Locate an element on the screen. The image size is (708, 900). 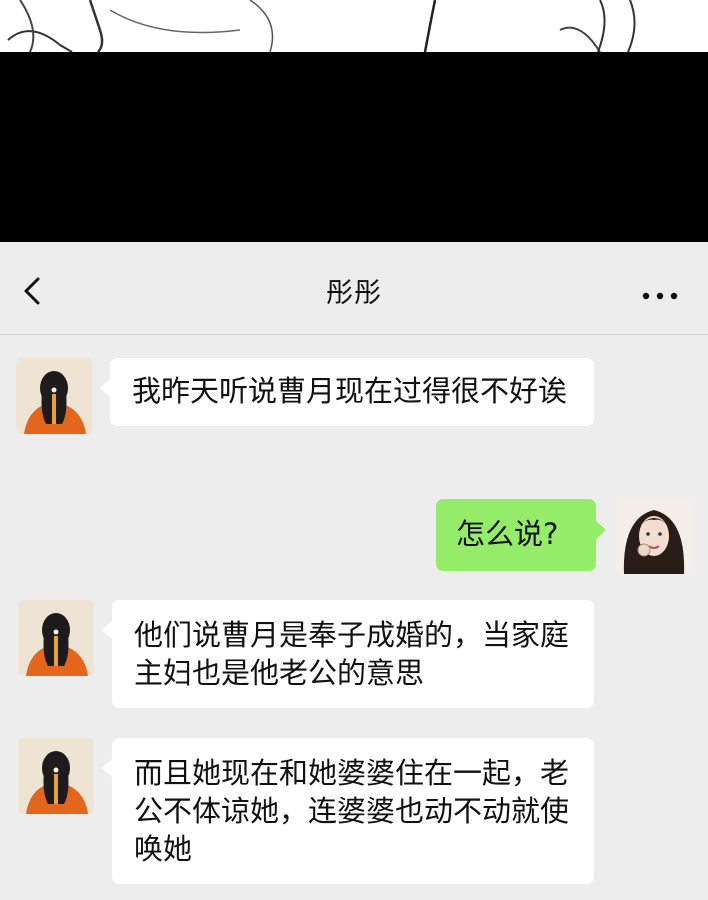
more-dots-icon is located at coordinates (660, 296).